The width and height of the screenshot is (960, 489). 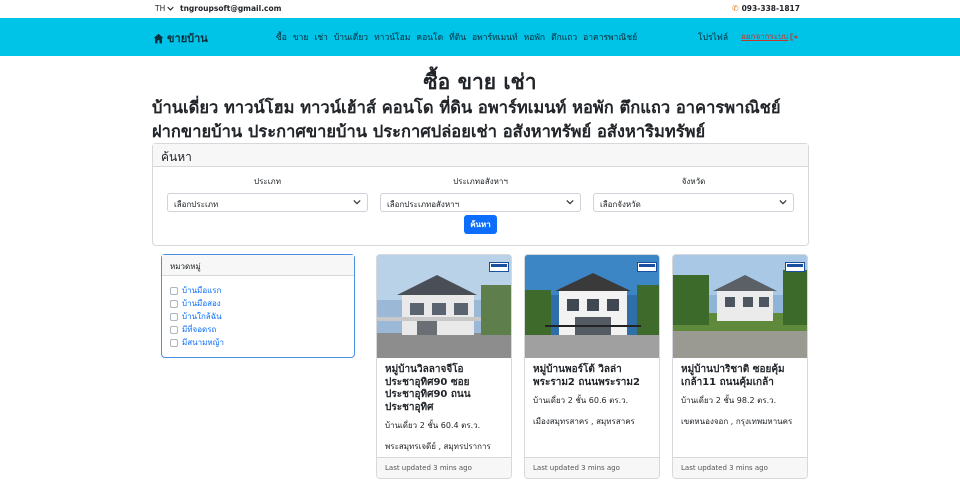 What do you see at coordinates (581, 400) in the screenshot?
I see `listing-spec: บ้านเดี่ยว 2 ชั้น 60.6 ตร.ว.` at bounding box center [581, 400].